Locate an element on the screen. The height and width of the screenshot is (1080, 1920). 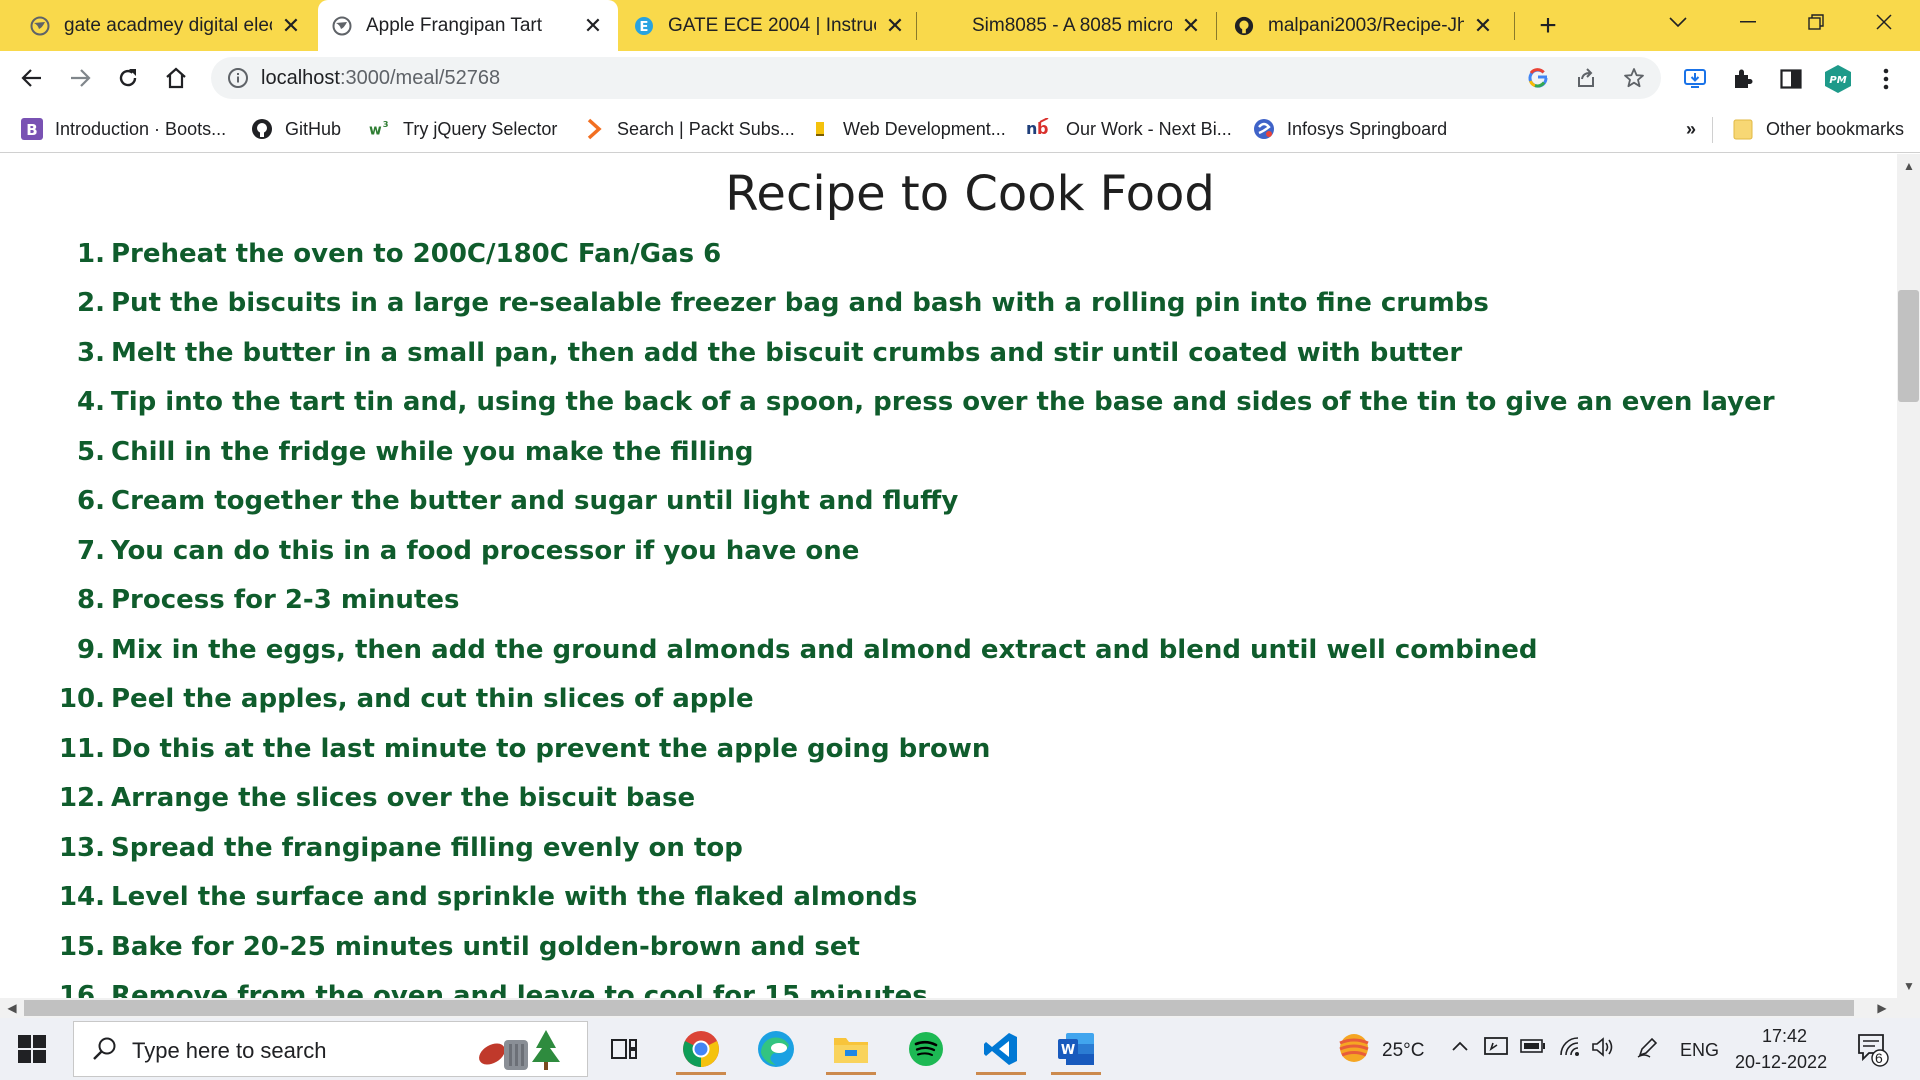
step-number: 8. is located at coordinates (91, 600).